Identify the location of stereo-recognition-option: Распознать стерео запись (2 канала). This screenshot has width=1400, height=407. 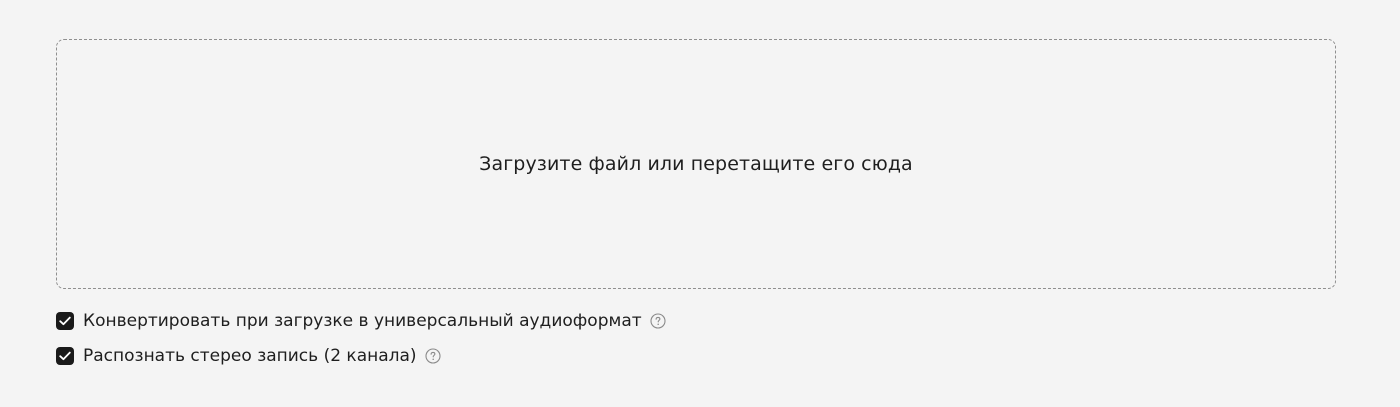
(248, 356).